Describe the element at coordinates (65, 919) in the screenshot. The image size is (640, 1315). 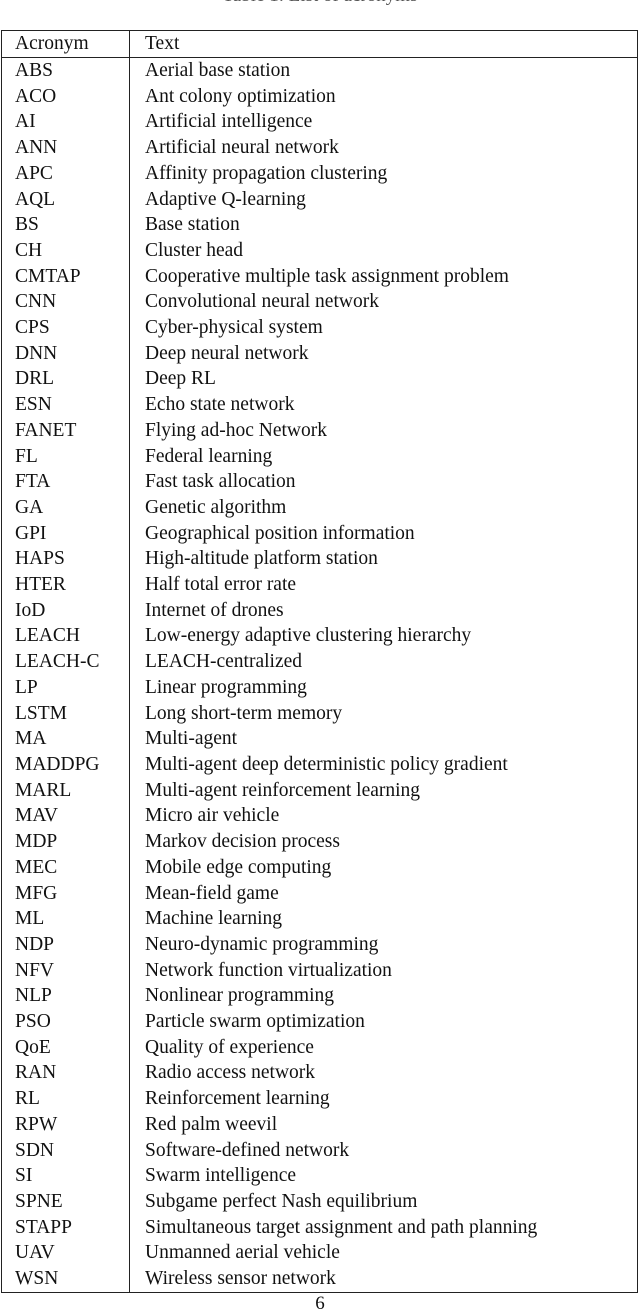
I see `acronym-cell: ML` at that location.